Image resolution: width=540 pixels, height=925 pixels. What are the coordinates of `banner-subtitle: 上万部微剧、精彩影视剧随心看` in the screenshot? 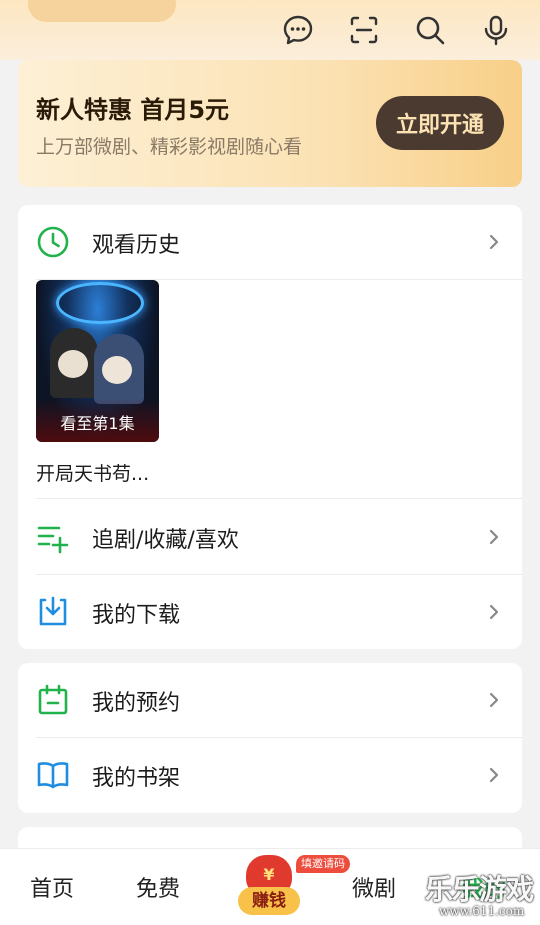 It's located at (169, 147).